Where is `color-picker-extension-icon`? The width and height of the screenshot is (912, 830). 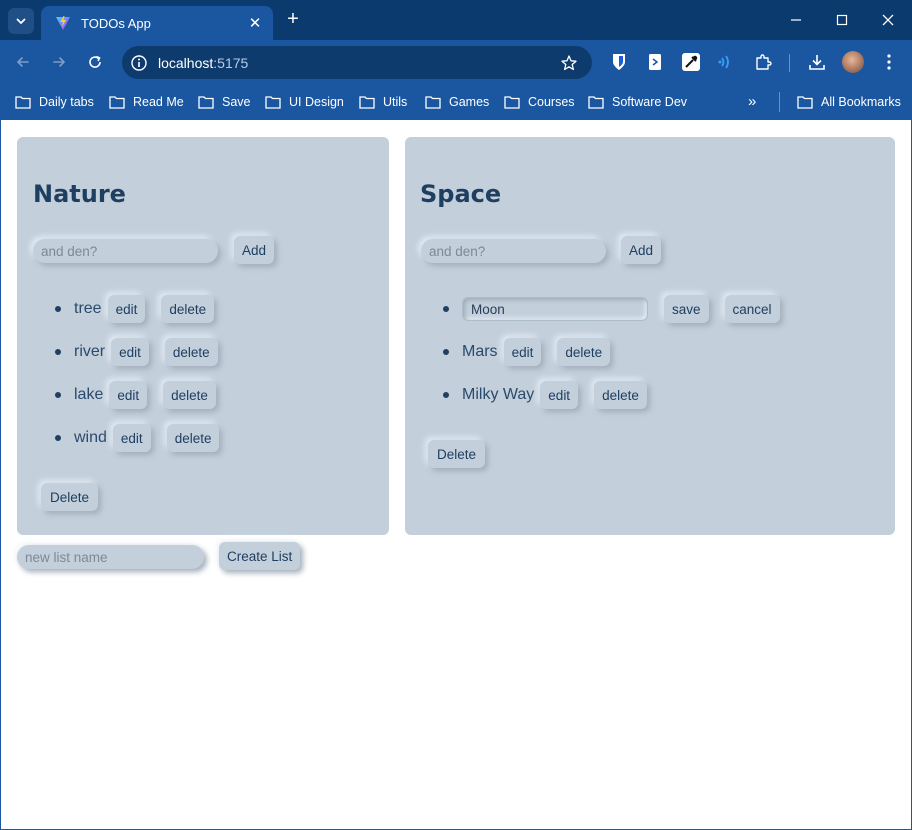
color-picker-extension-icon is located at coordinates (691, 62).